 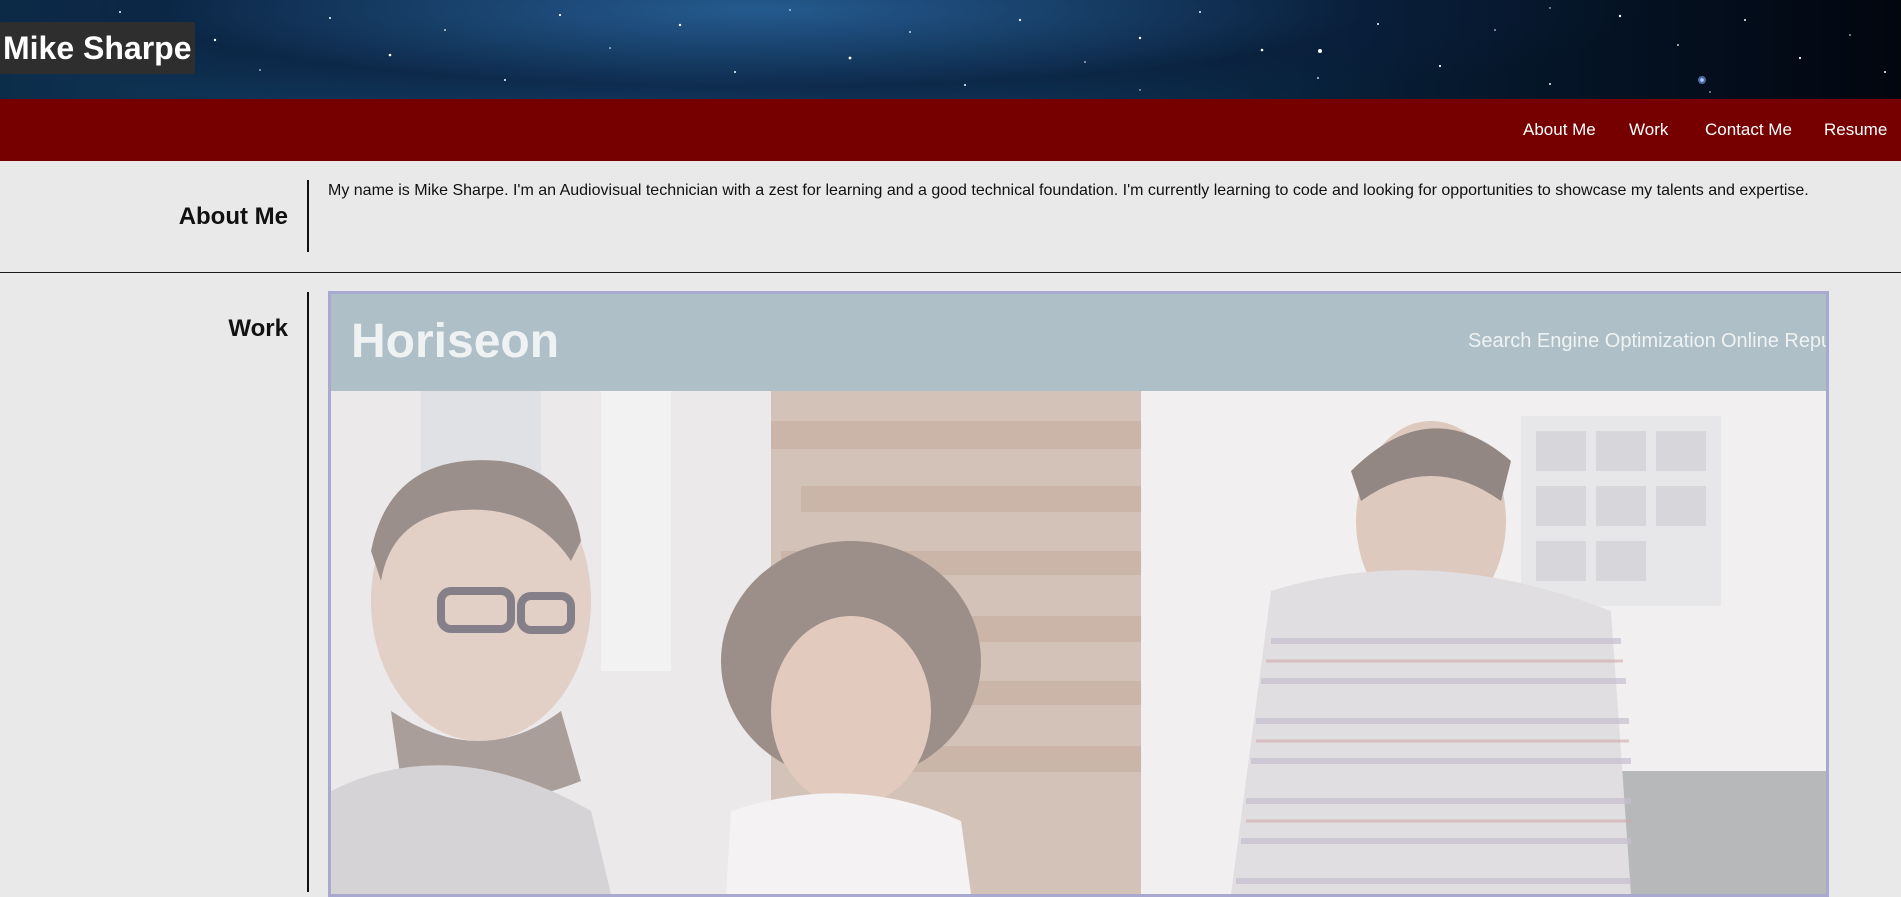 I want to click on project-nav-item: Online Repu, so click(x=1775, y=341).